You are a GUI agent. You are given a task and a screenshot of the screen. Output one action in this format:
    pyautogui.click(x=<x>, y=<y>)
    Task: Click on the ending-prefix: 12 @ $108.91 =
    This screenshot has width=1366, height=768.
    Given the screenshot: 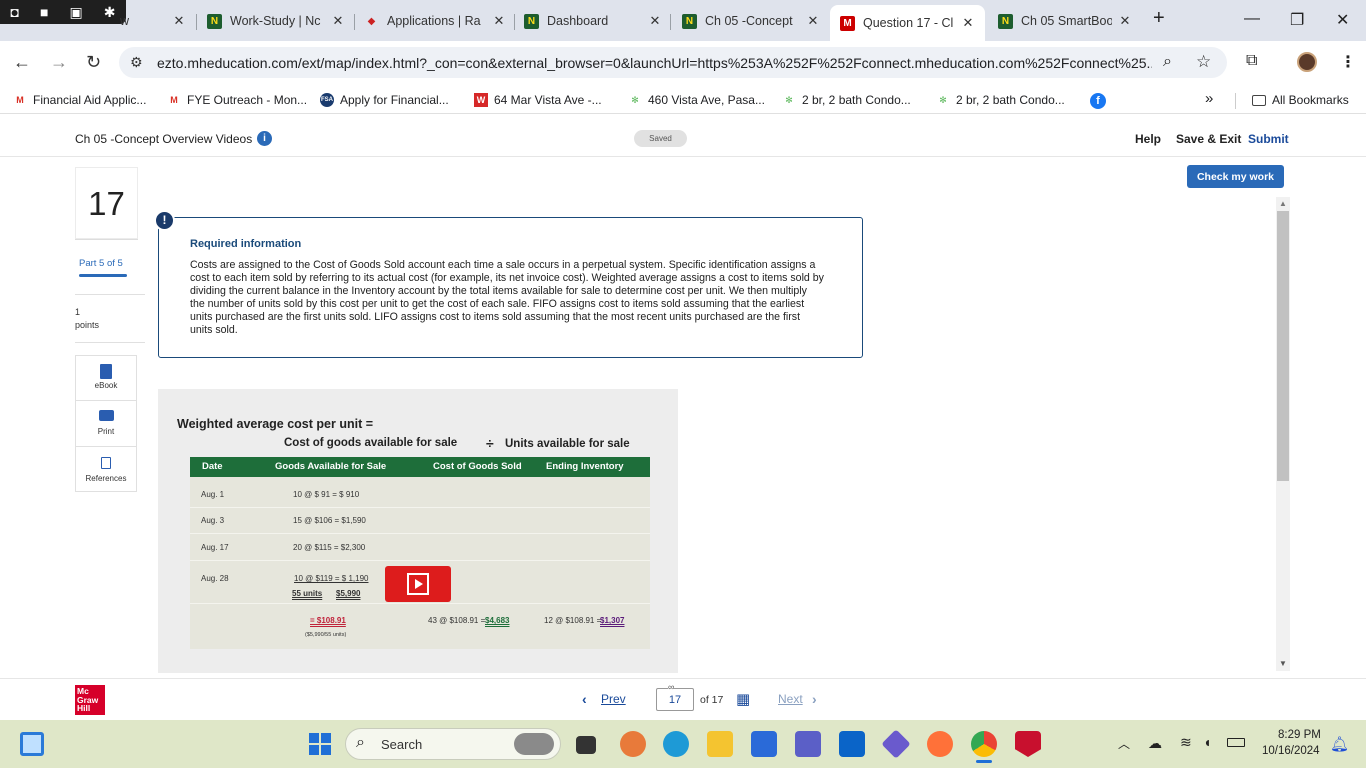 What is the action you would take?
    pyautogui.click(x=573, y=620)
    